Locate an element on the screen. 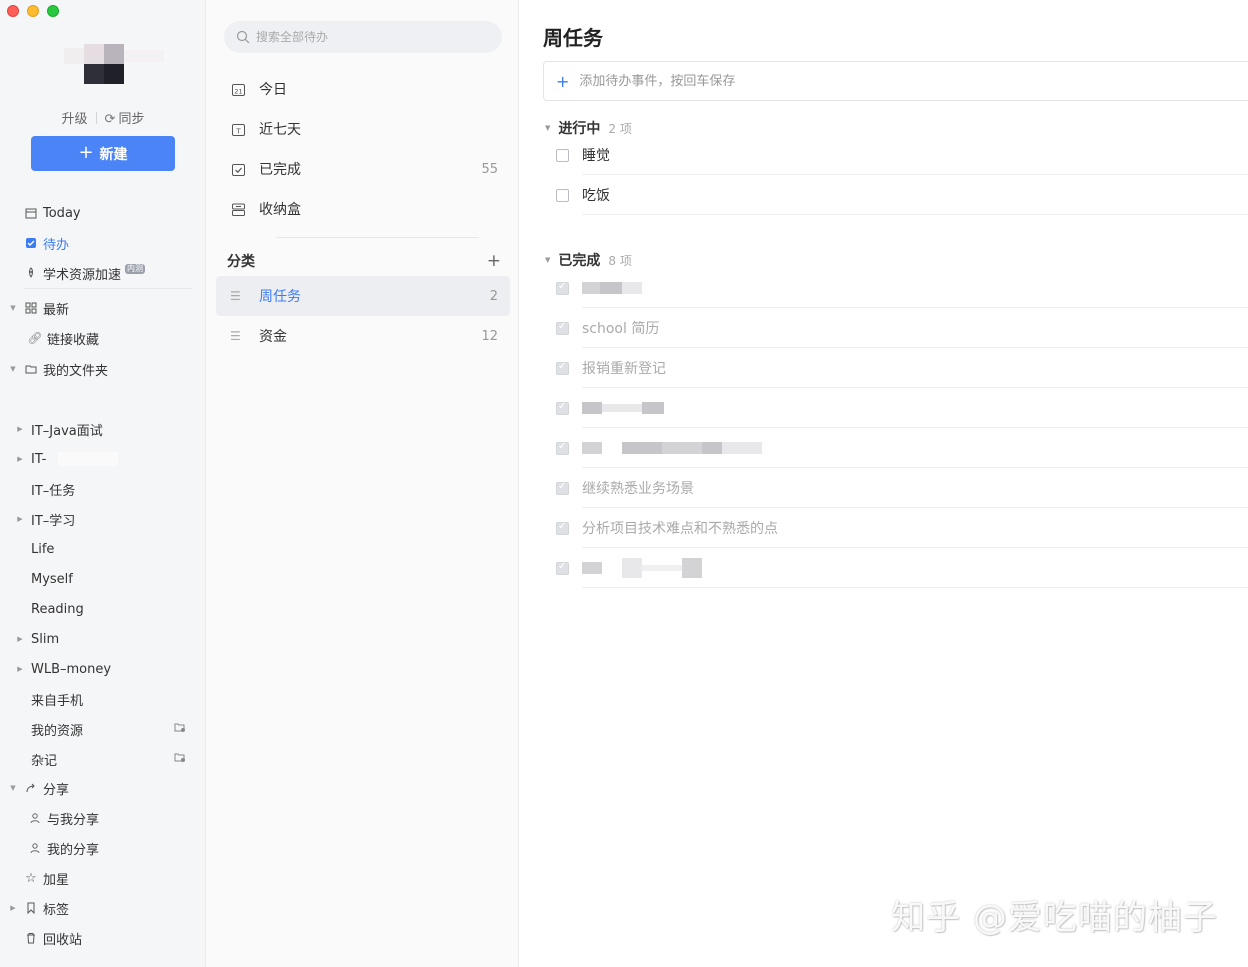 This screenshot has height=967, width=1248. sidebar-item-tags: ▶ 标签 is located at coordinates (103, 908).